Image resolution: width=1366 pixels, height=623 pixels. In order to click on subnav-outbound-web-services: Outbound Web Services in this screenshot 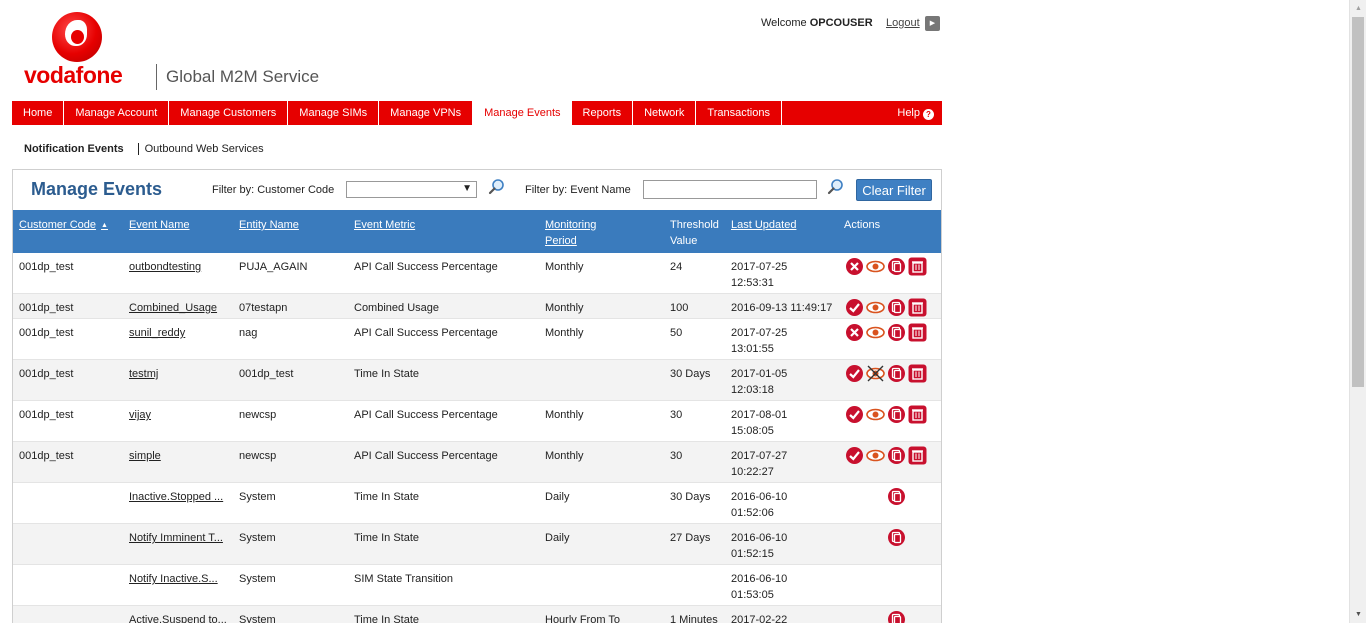, I will do `click(200, 149)`.